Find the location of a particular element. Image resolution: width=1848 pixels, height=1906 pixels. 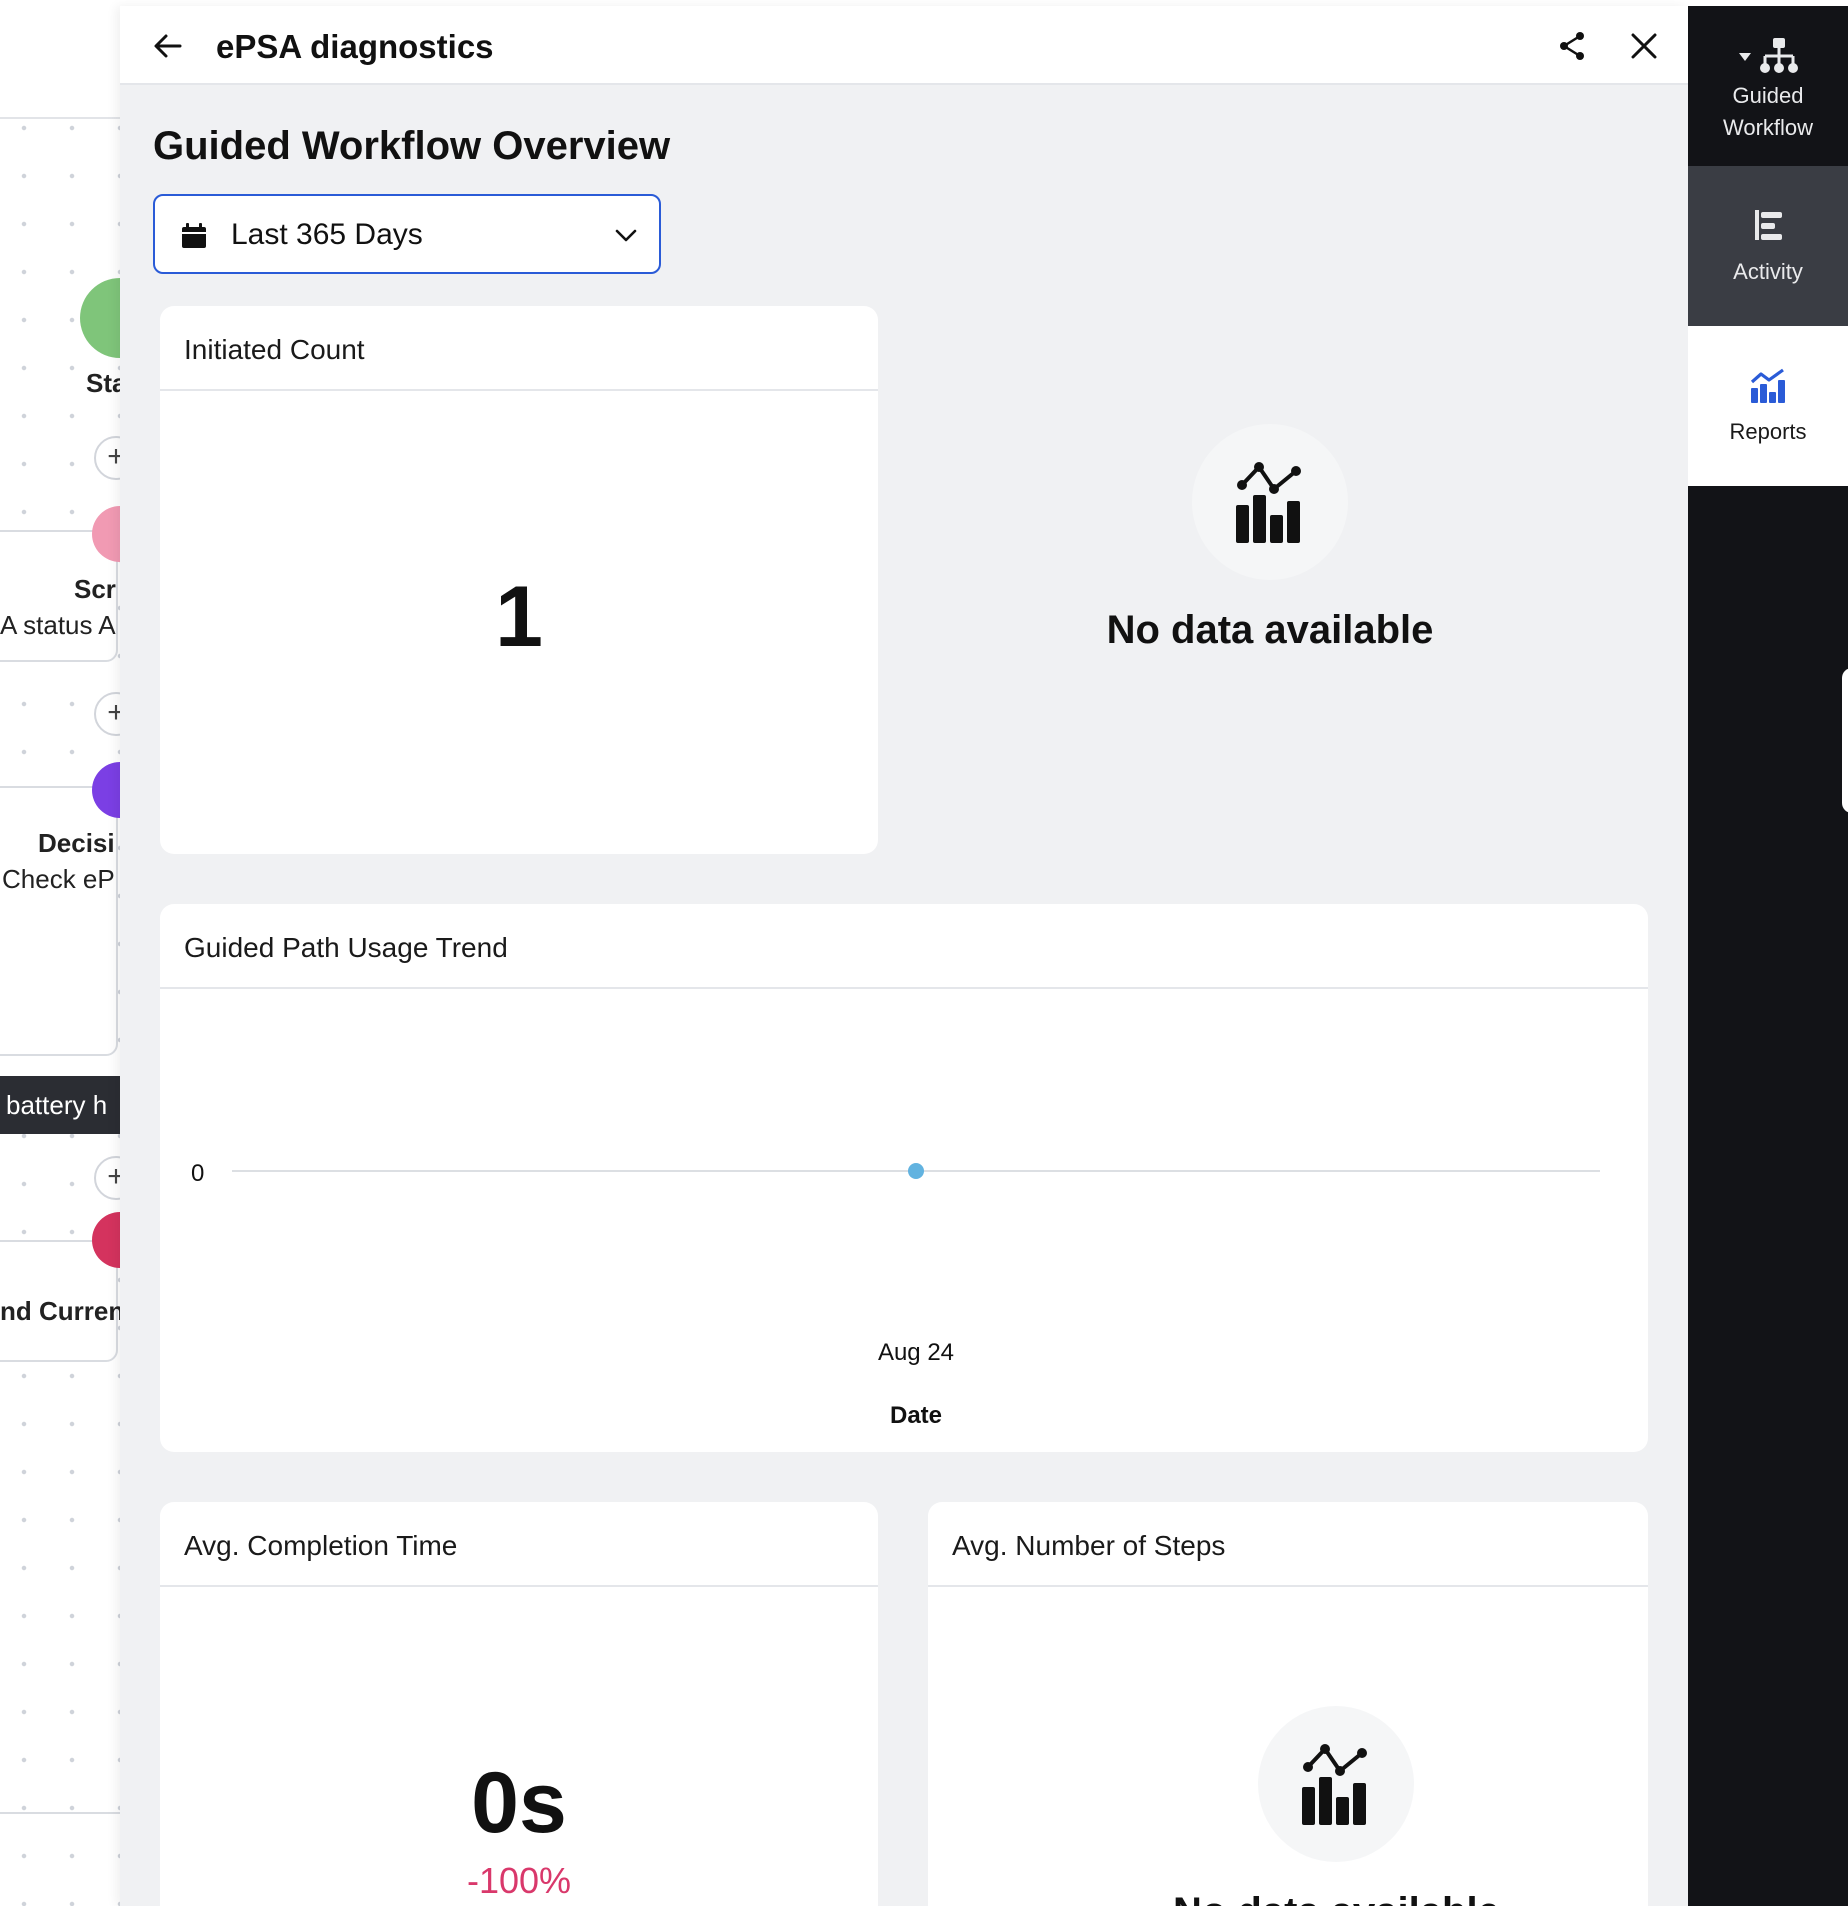

share-icon is located at coordinates (1572, 46).